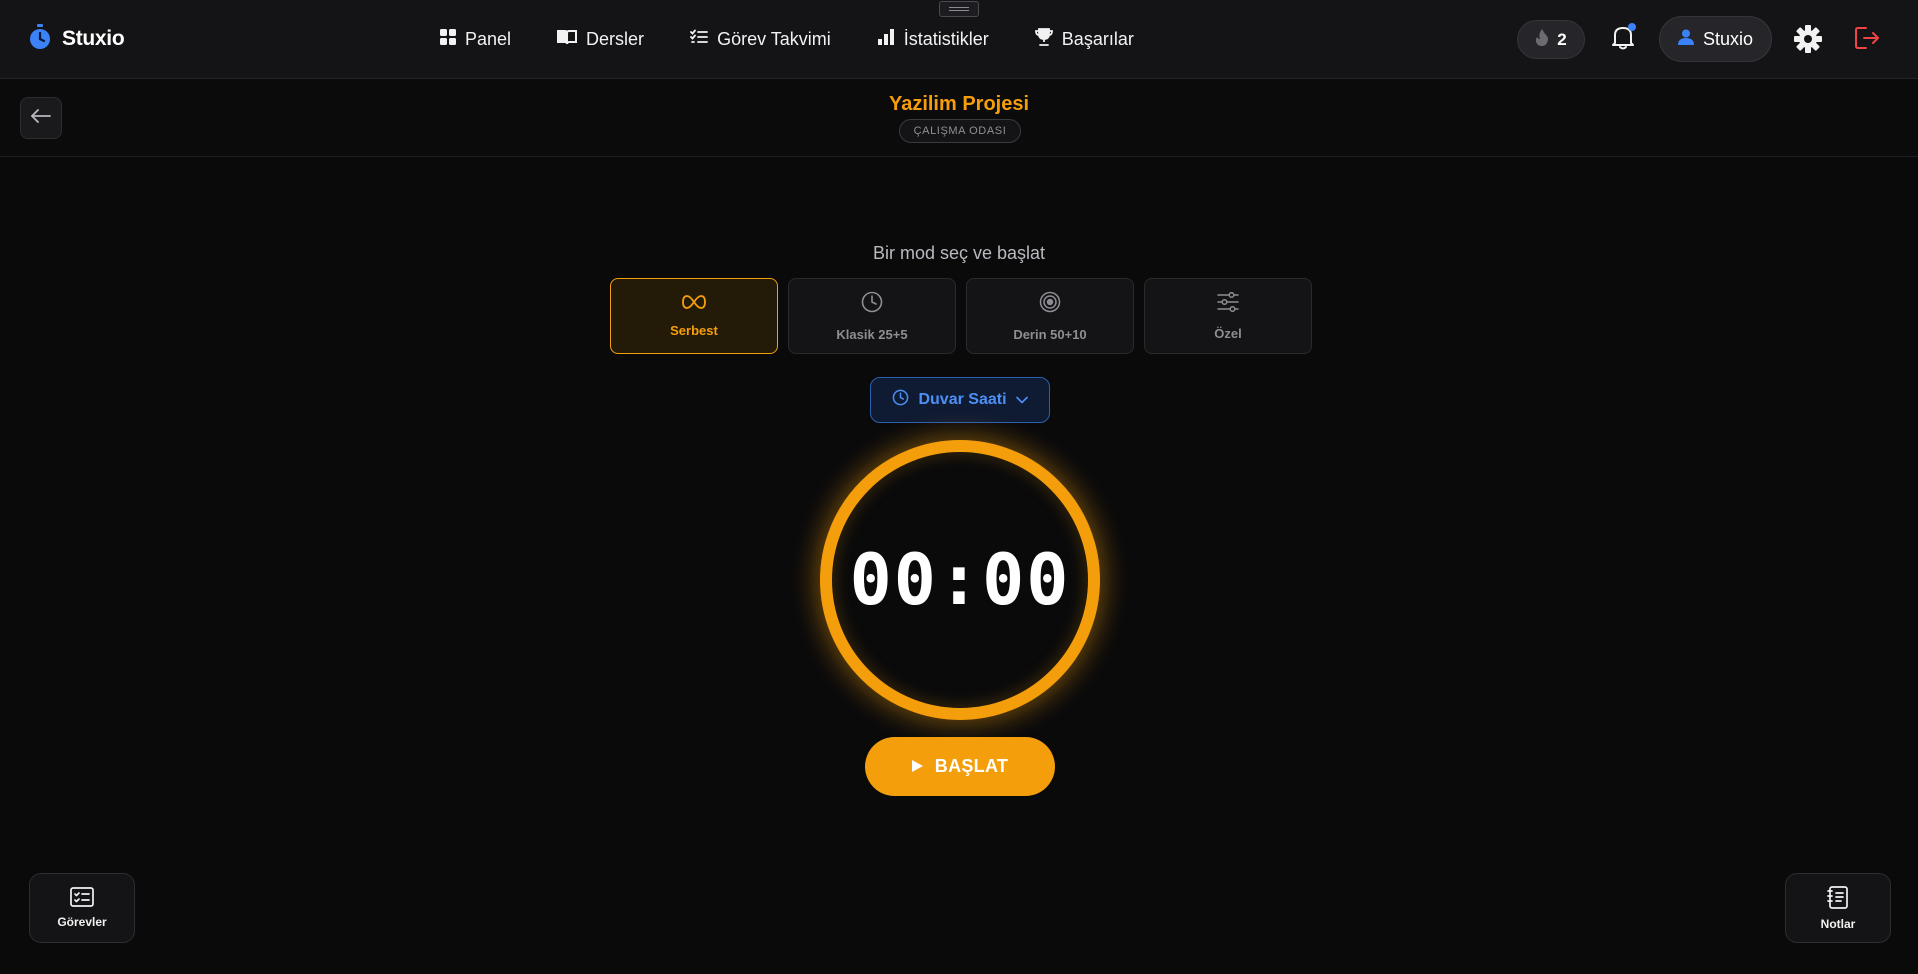 The height and width of the screenshot is (974, 1918). Describe the element at coordinates (959, 104) in the screenshot. I see `room-title: Yazilim Projesi` at that location.